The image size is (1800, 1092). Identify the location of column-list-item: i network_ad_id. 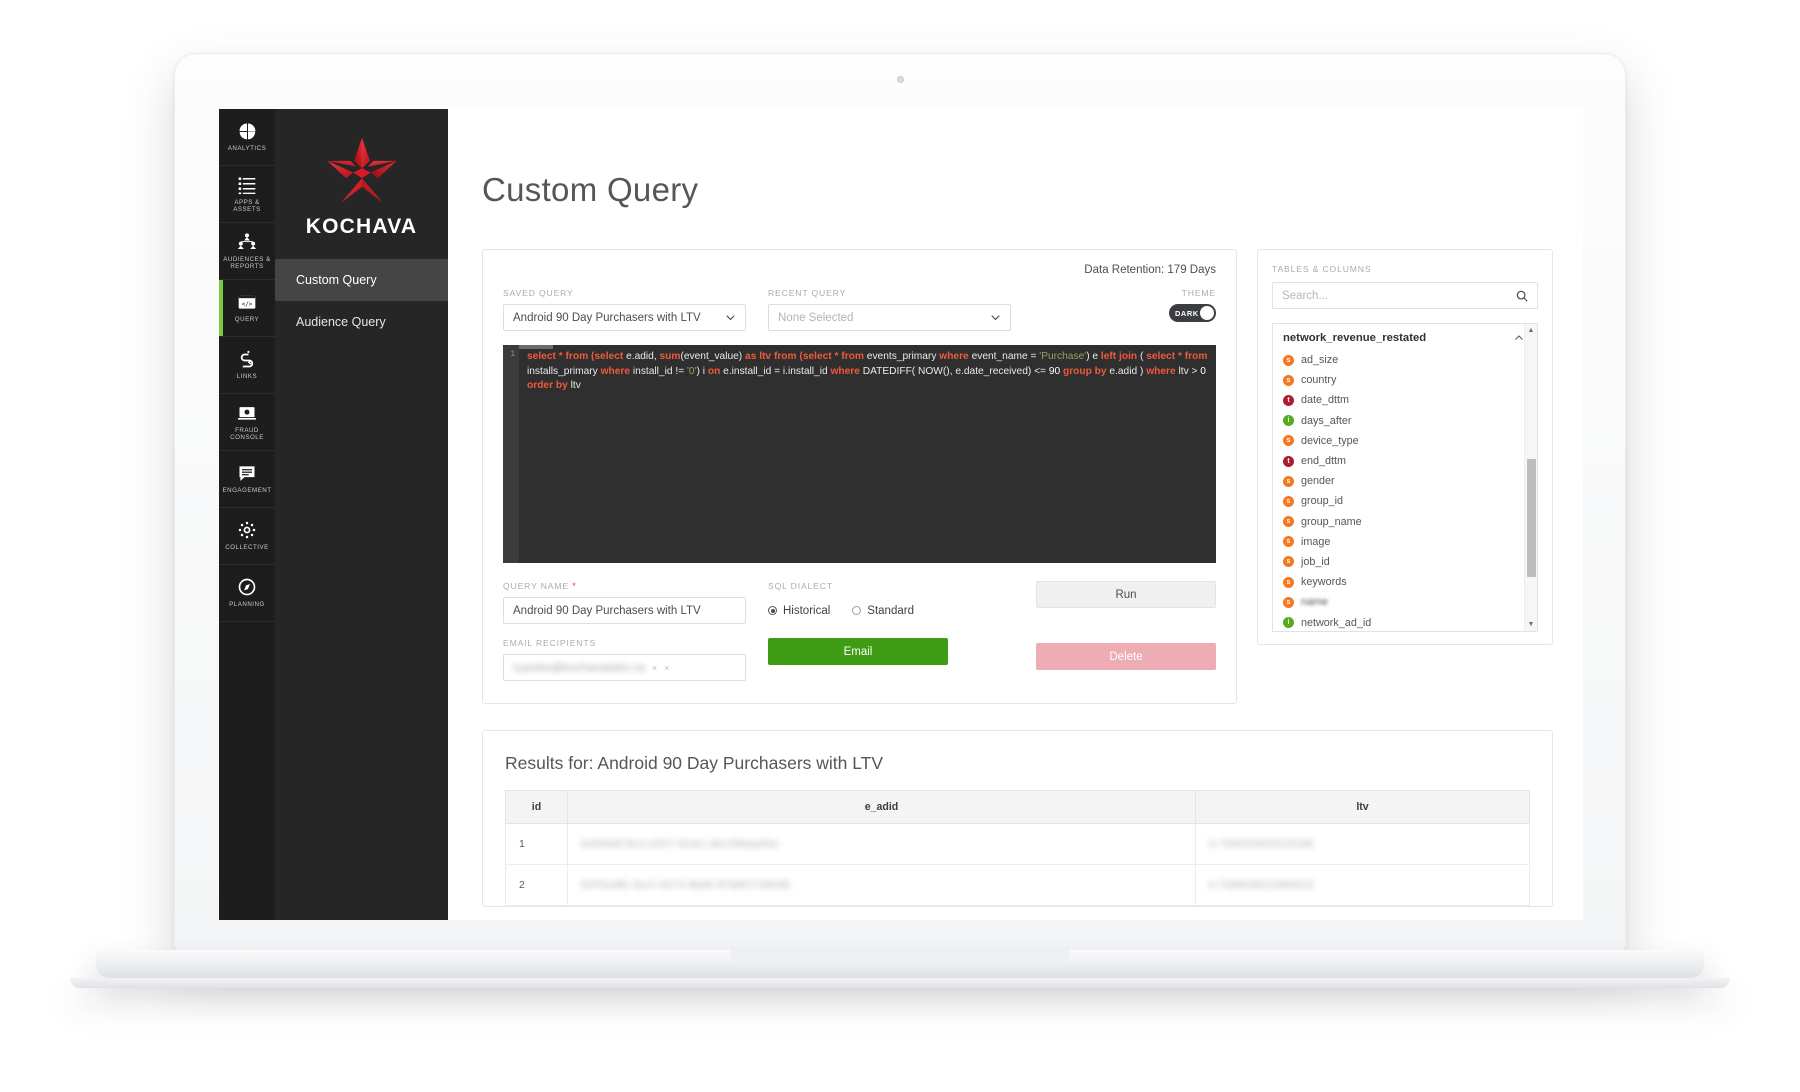
(1410, 621).